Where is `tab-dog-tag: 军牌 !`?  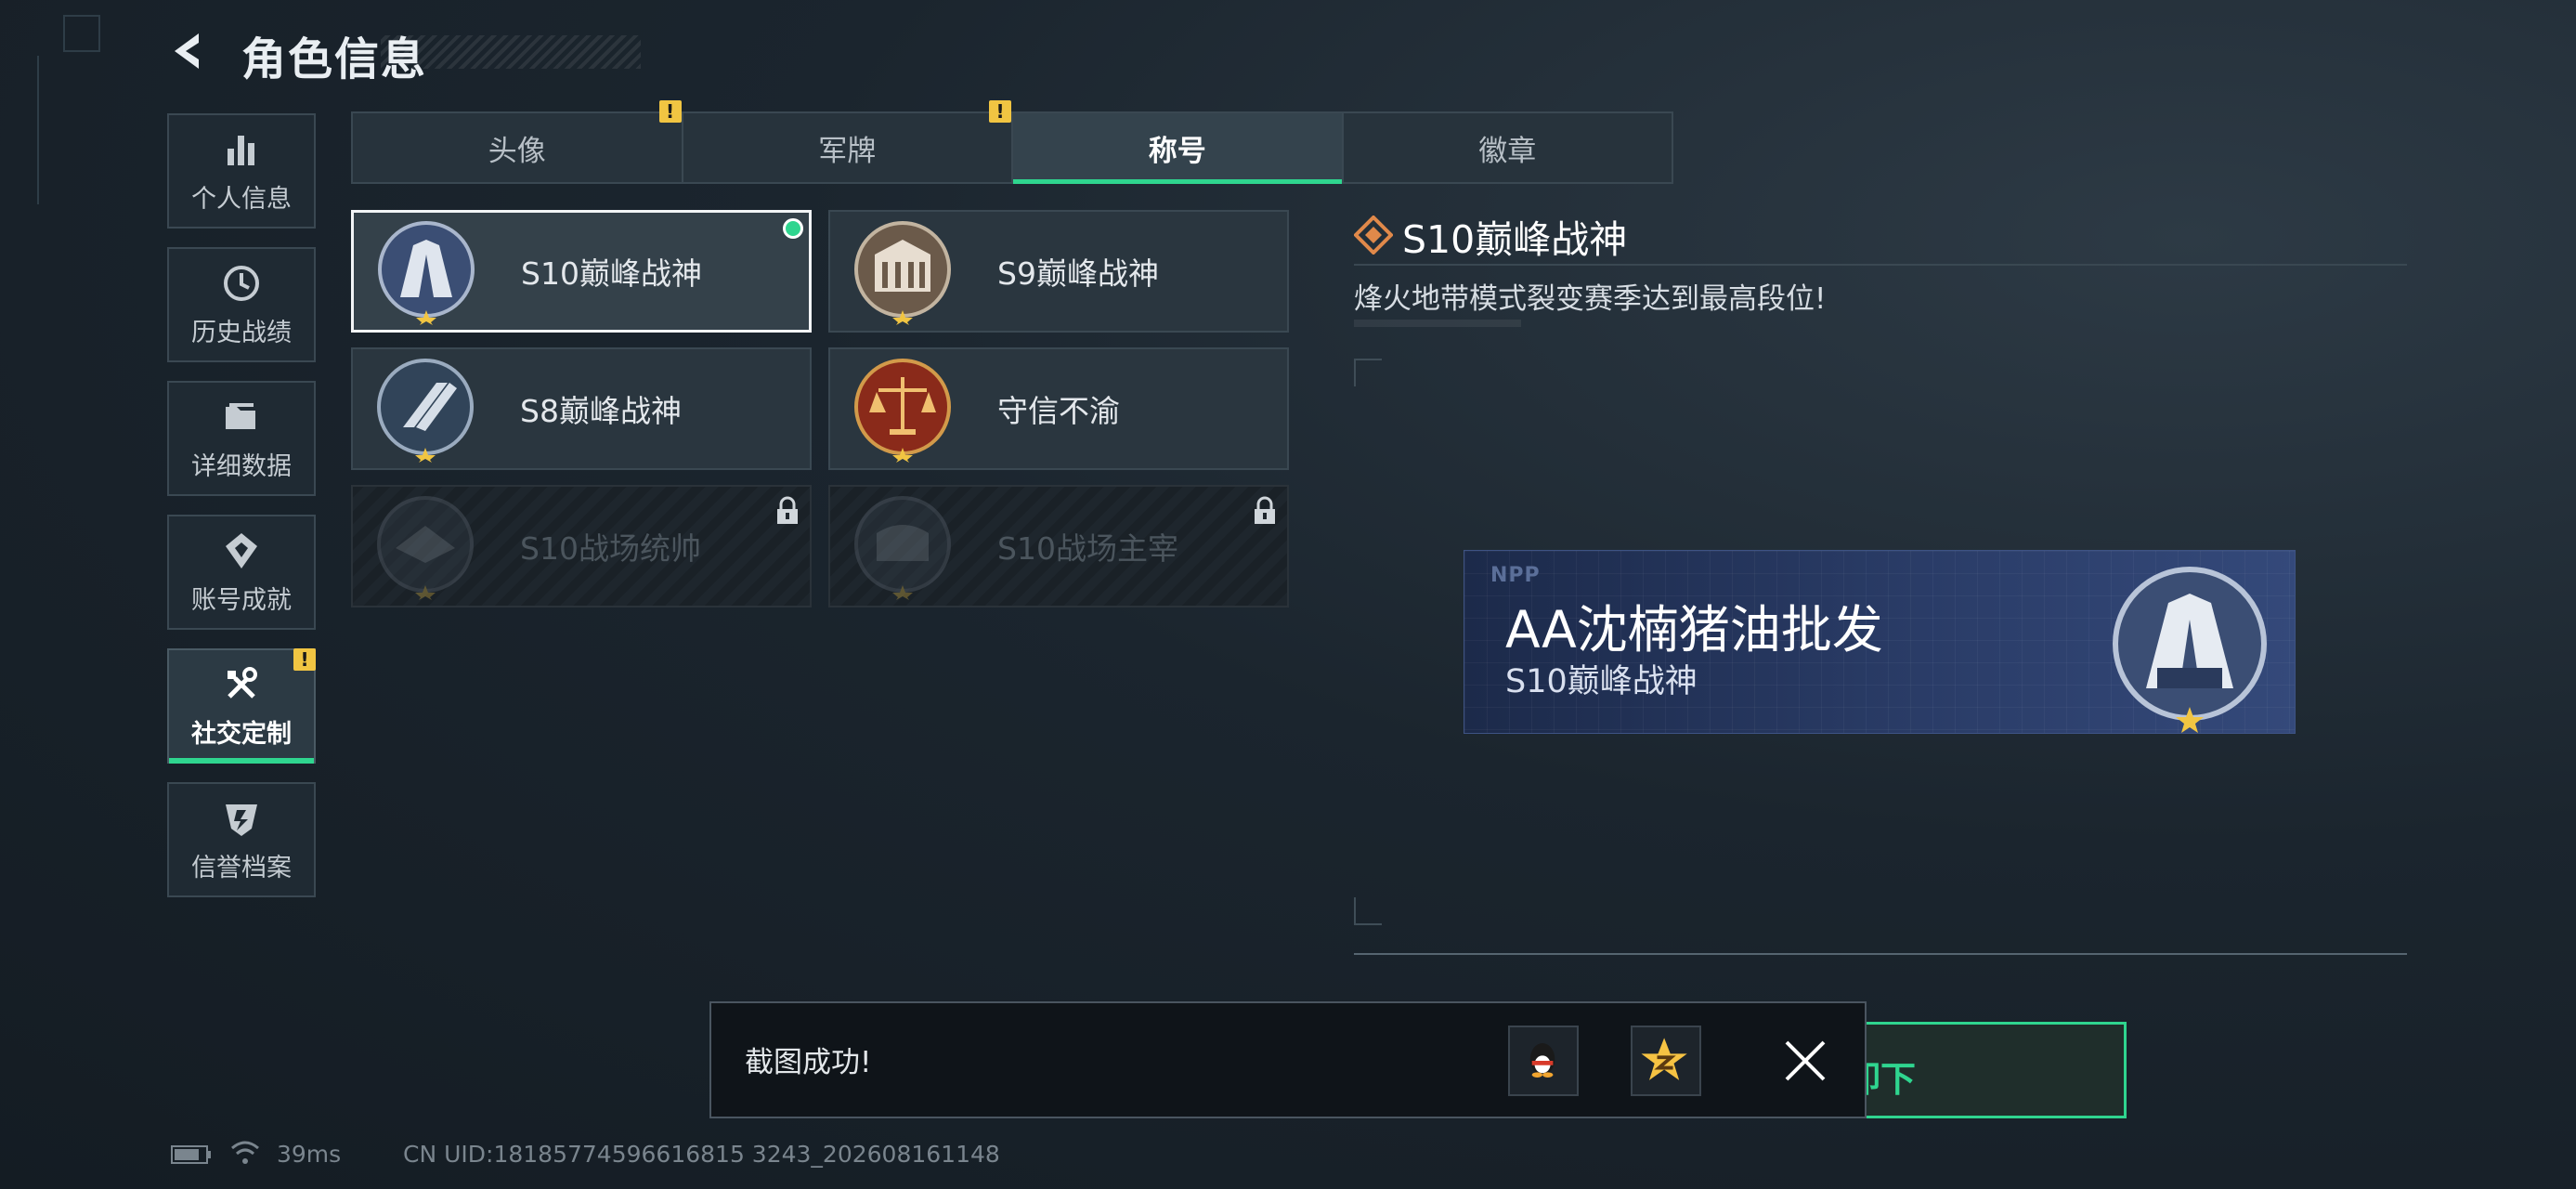
tab-dog-tag: 军牌 ! is located at coordinates (848, 141).